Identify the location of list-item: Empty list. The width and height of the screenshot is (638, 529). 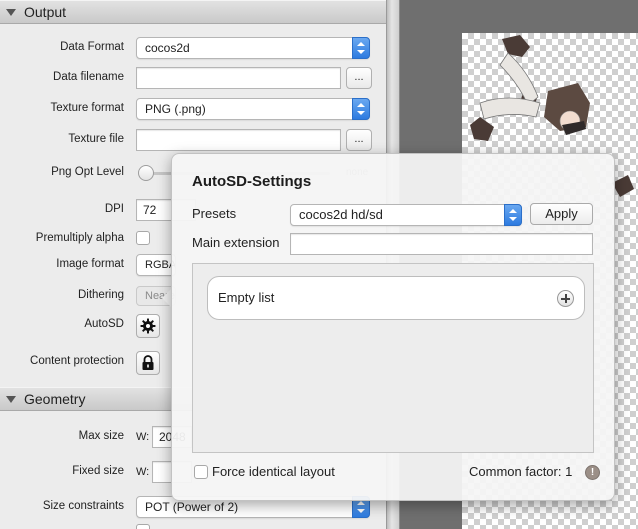
(396, 298).